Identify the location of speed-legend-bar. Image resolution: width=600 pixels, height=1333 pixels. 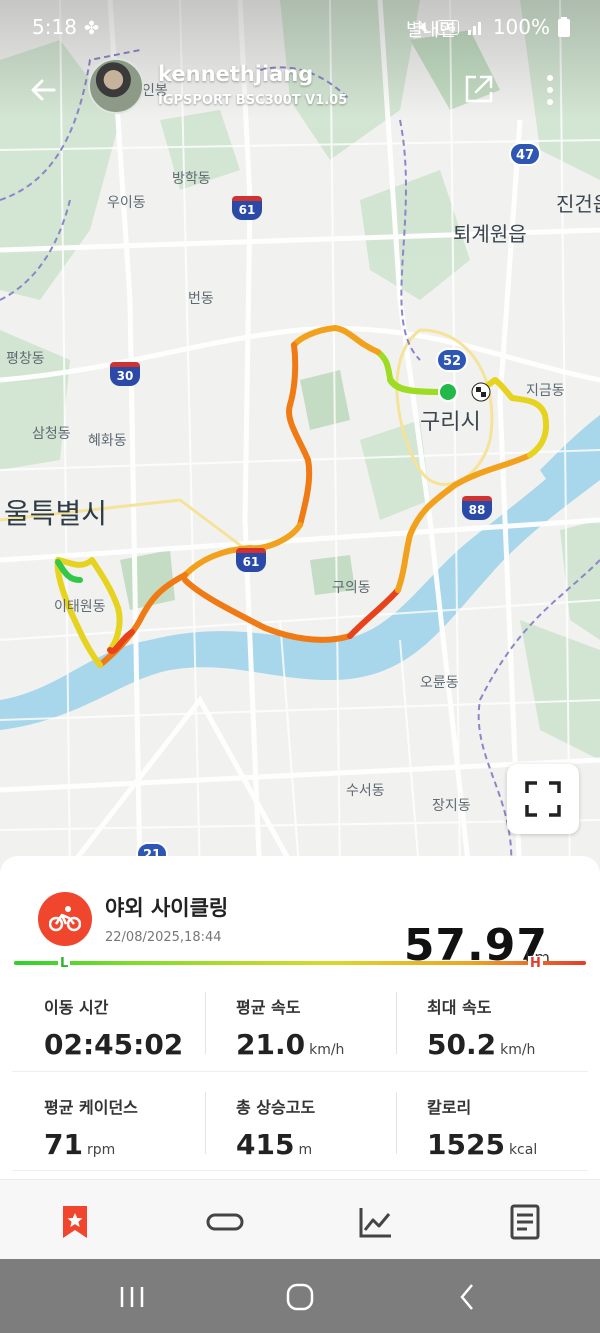
(300, 963).